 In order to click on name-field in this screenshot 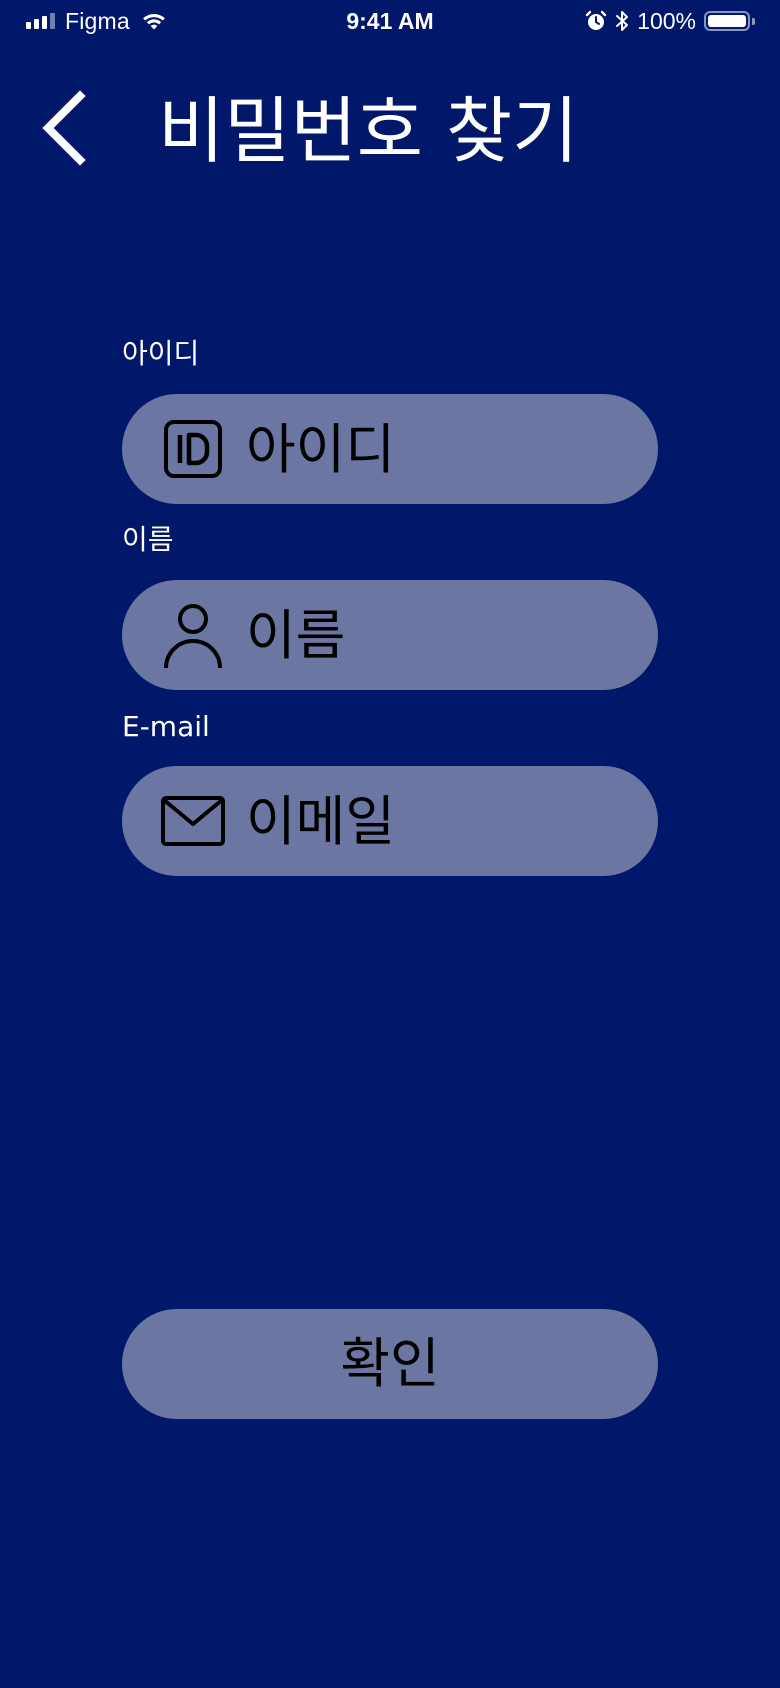, I will do `click(390, 635)`.